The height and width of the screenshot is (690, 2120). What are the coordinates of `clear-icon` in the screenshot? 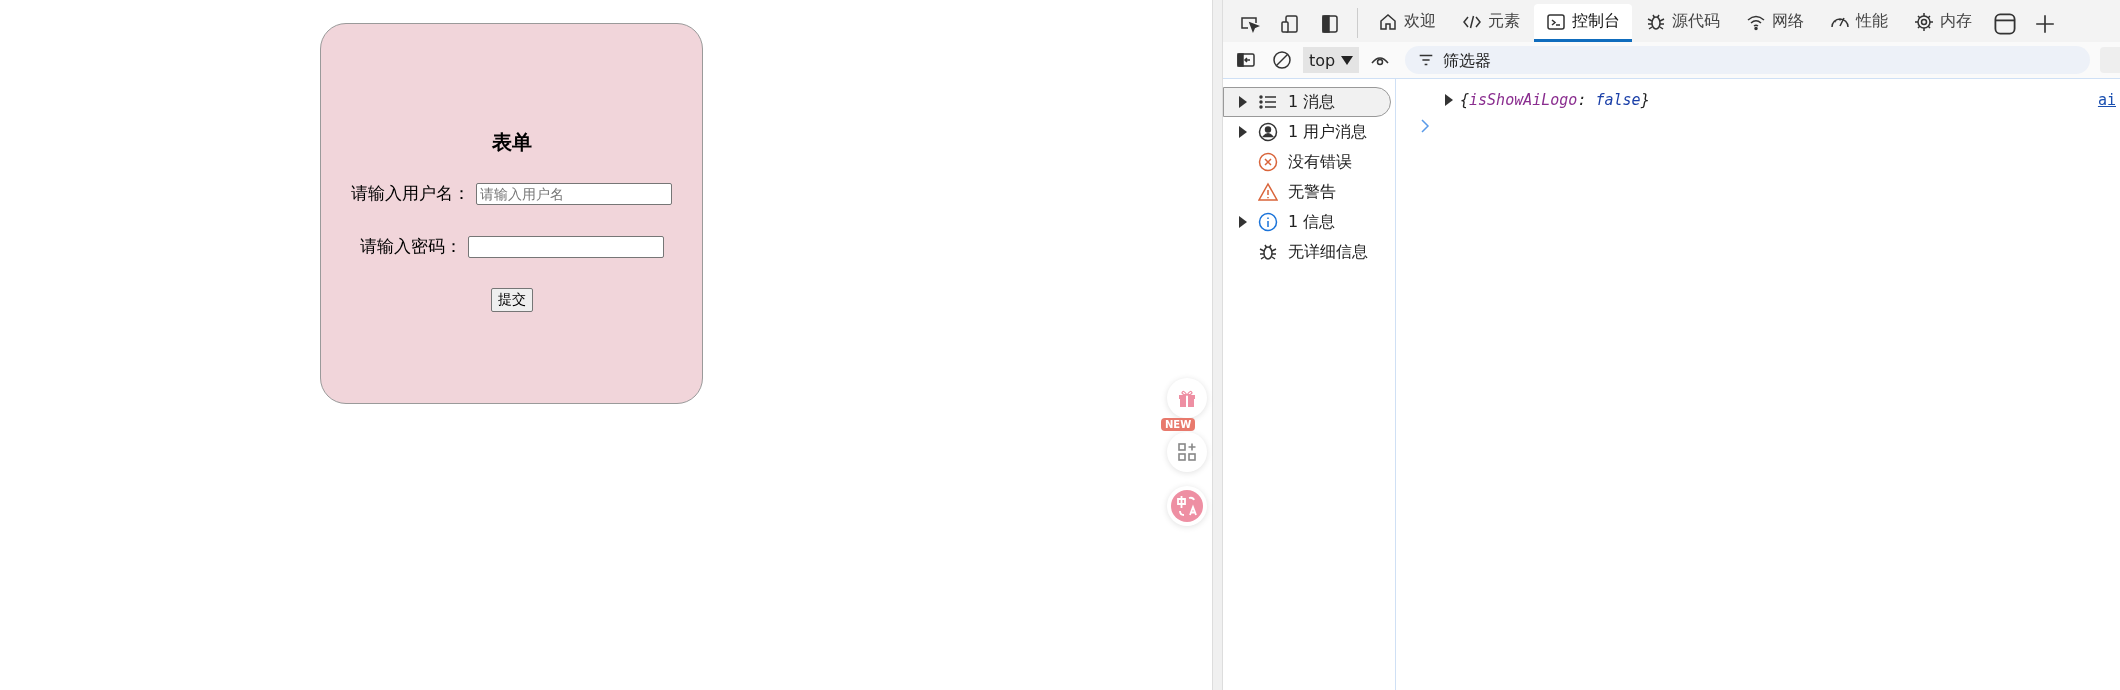 It's located at (1282, 60).